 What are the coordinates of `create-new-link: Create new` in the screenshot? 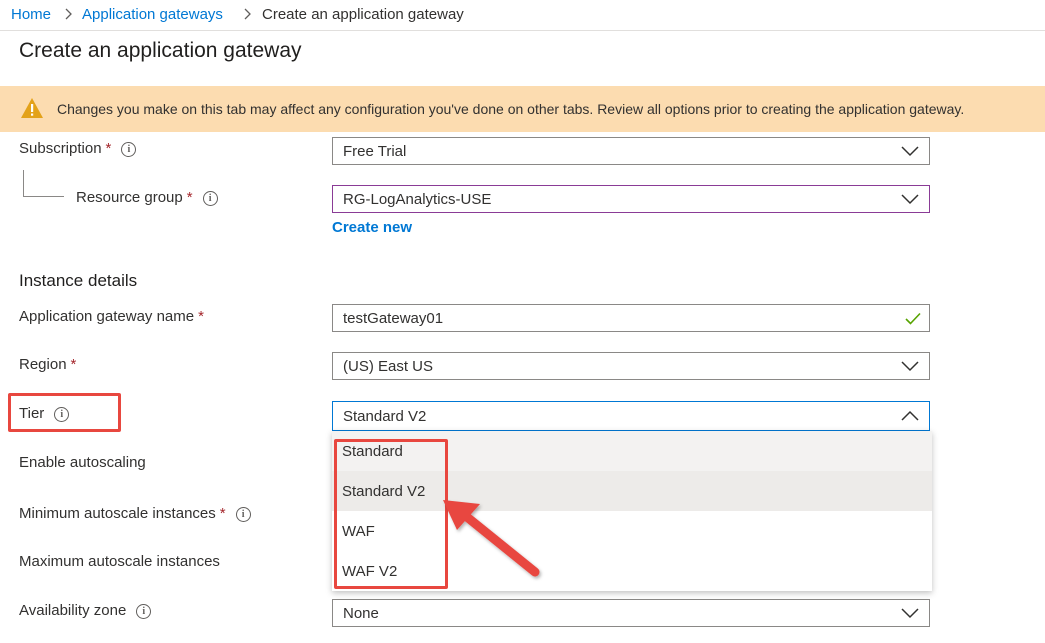 It's located at (372, 228).